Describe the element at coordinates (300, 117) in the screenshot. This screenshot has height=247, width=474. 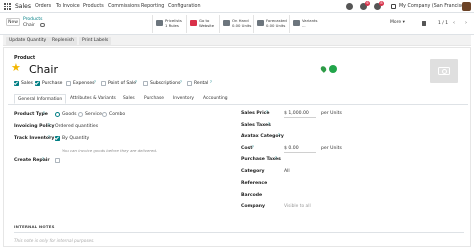
I see `sales-price-underline` at that location.